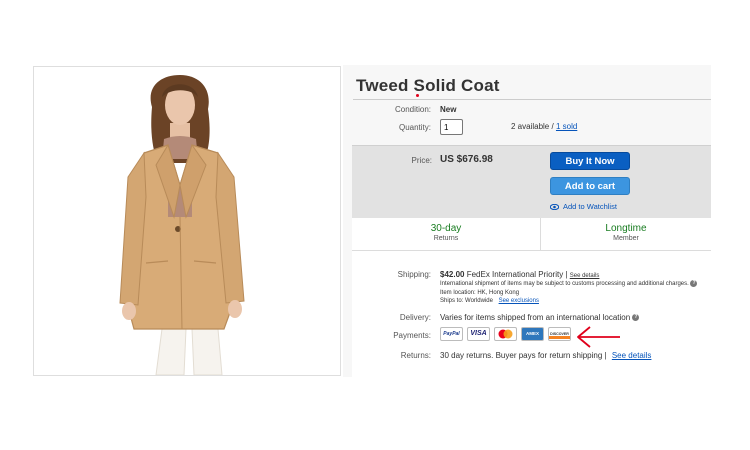 This screenshot has width=750, height=450. What do you see at coordinates (414, 274) in the screenshot?
I see `shipping-label: Shipping:` at bounding box center [414, 274].